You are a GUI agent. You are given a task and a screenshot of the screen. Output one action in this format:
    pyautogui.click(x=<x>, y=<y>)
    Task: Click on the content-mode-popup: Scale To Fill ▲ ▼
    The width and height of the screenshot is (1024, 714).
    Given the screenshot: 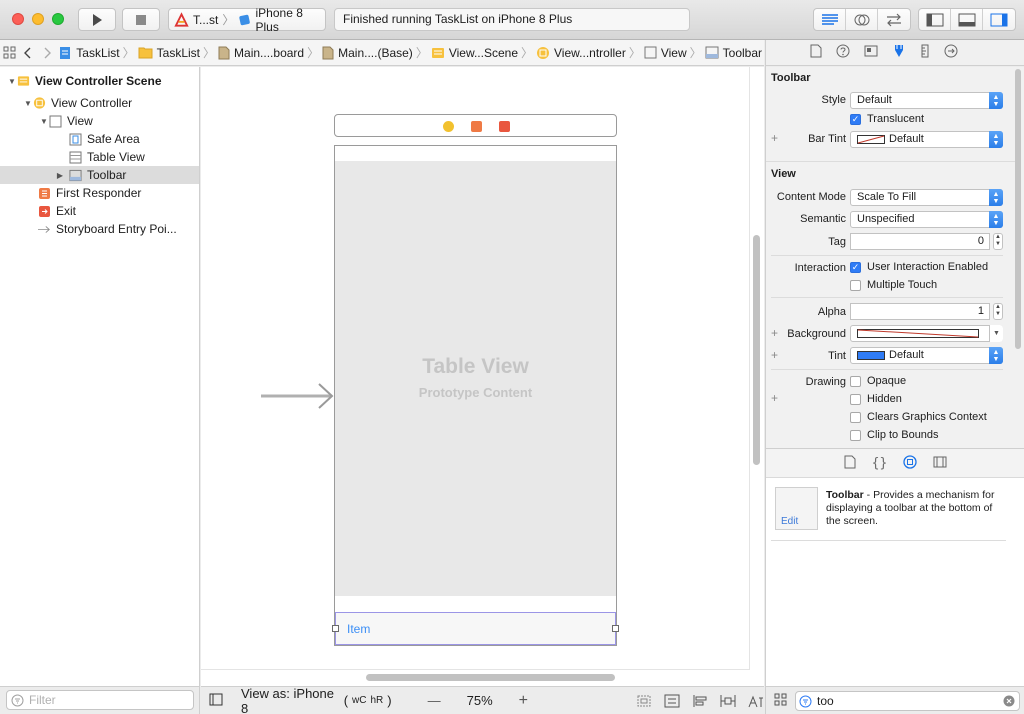 What is the action you would take?
    pyautogui.click(x=926, y=197)
    